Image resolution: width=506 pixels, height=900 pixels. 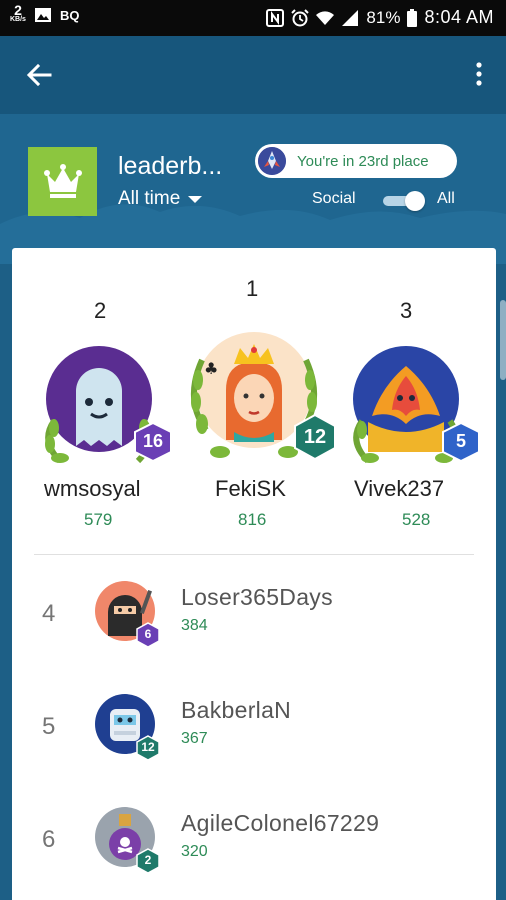 I want to click on status-right: 81% 8:04 AM, so click(x=380, y=17).